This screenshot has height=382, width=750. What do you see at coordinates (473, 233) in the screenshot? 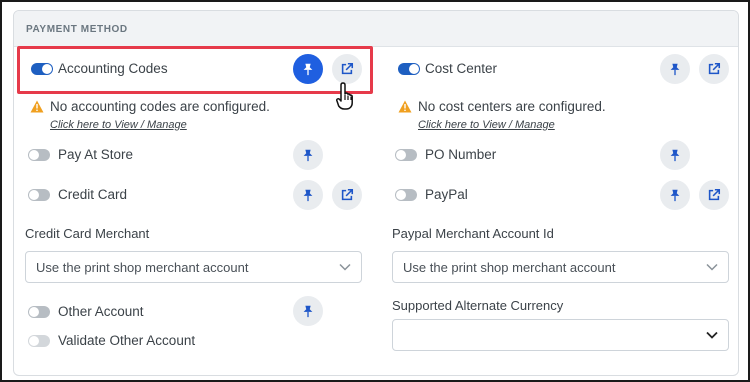
I see `paypal-merchant-label: Paypal Merchant Account Id` at bounding box center [473, 233].